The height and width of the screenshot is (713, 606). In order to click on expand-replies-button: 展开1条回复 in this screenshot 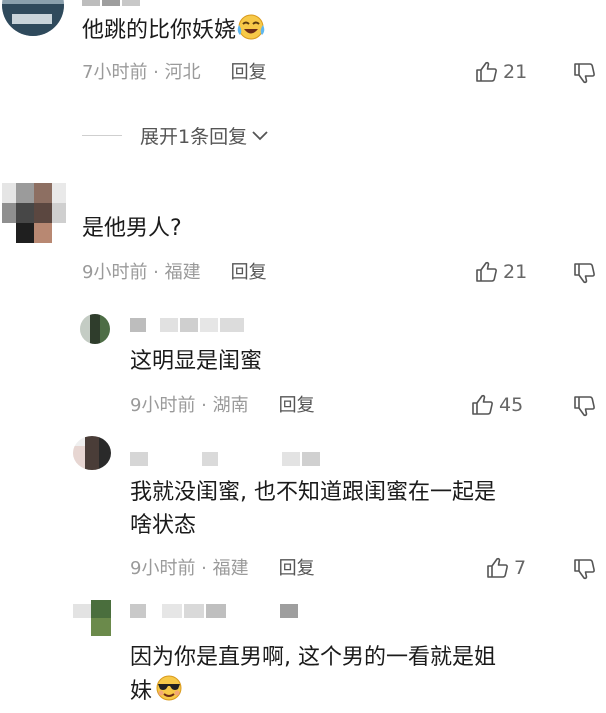, I will do `click(176, 135)`.